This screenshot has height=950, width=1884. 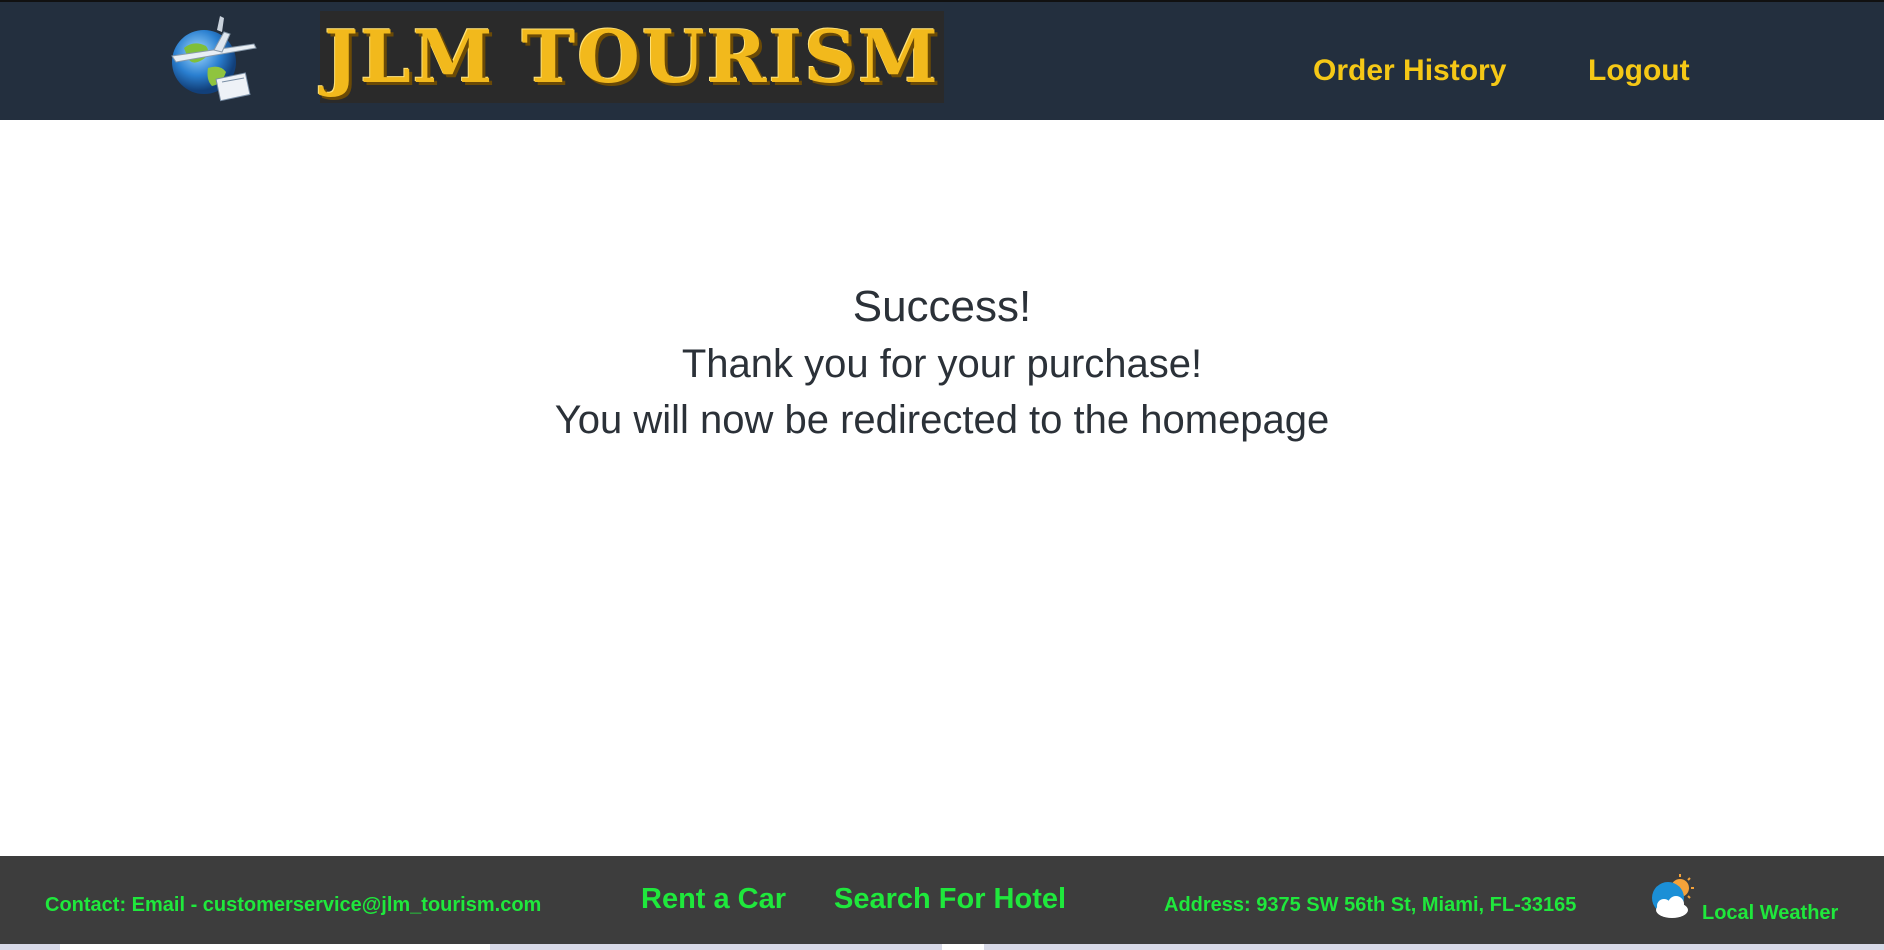 What do you see at coordinates (942, 364) in the screenshot?
I see `thank-you-message: Thank you for your purchase!` at bounding box center [942, 364].